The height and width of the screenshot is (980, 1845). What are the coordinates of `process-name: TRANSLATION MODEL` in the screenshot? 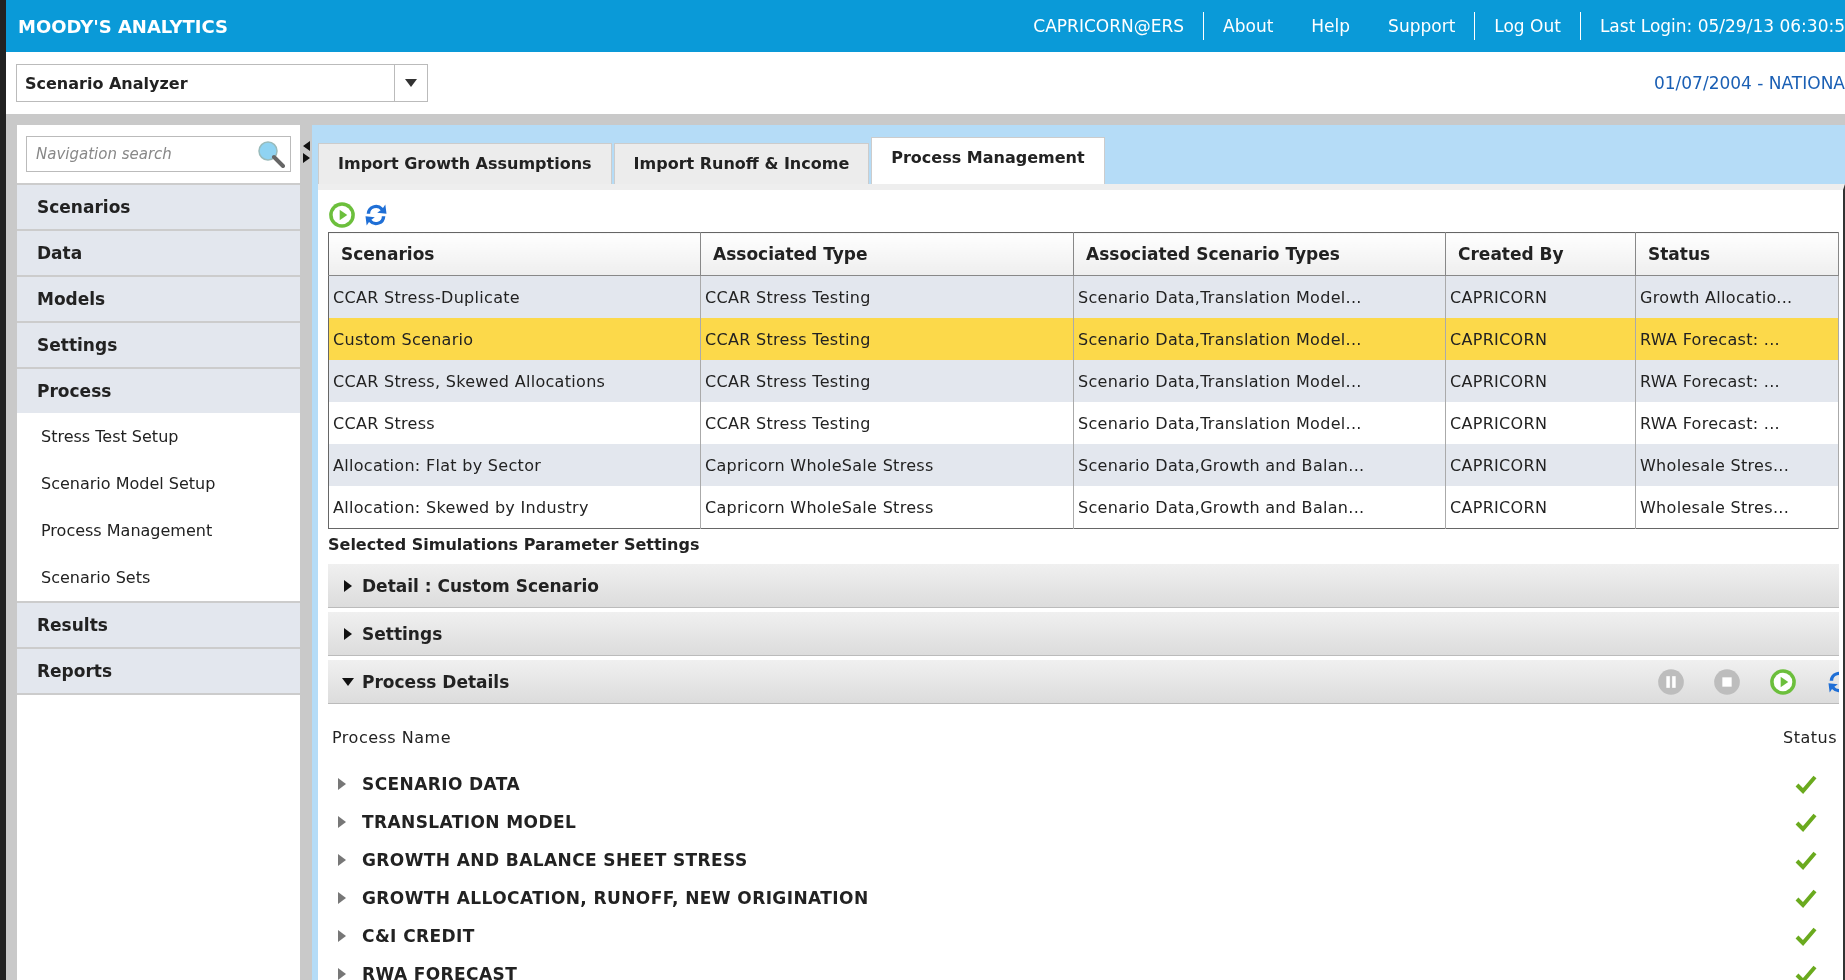 It's located at (470, 822).